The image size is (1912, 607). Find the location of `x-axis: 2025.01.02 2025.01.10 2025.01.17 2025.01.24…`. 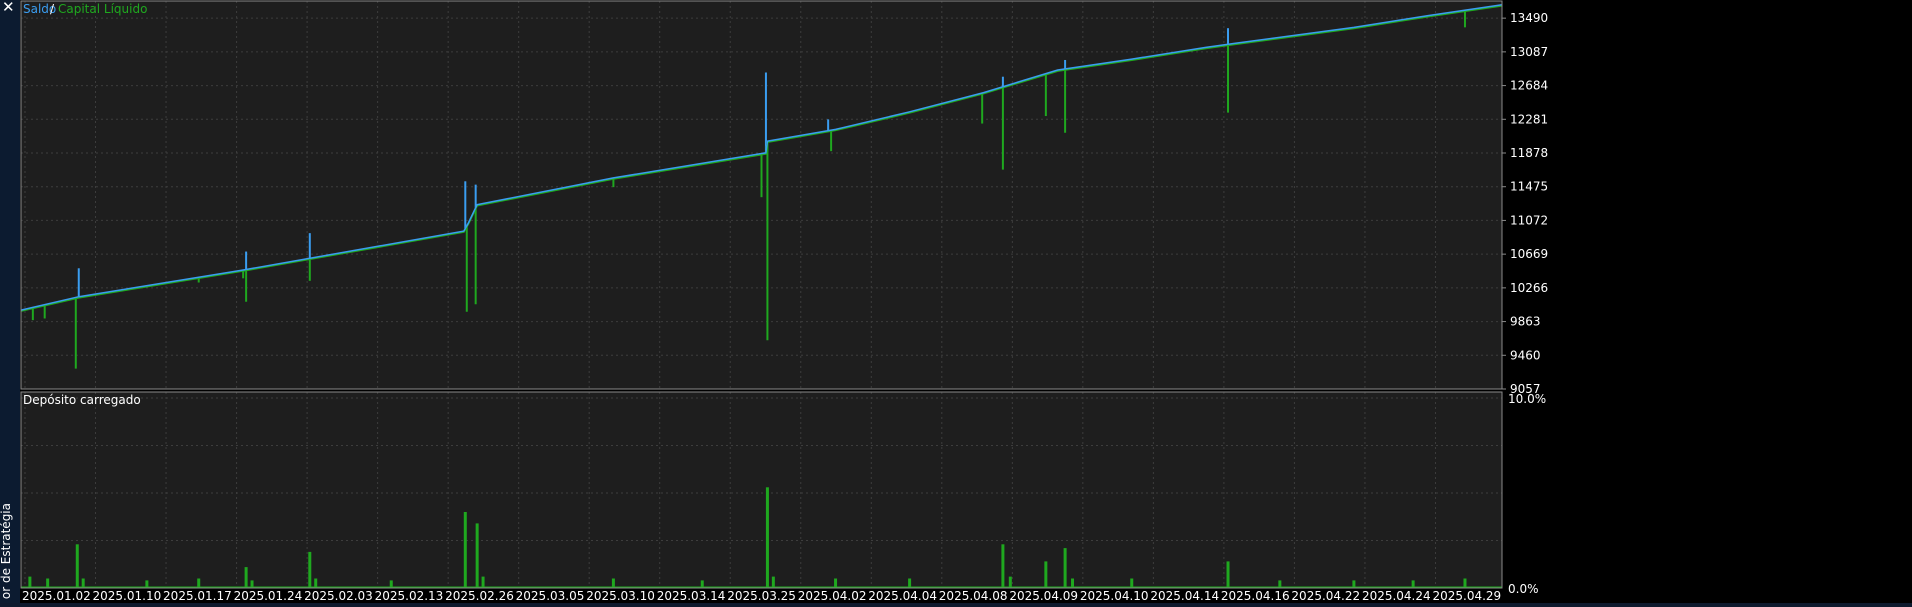

x-axis: 2025.01.02 2025.01.10 2025.01.17 2025.01.24… is located at coordinates (761, 596).